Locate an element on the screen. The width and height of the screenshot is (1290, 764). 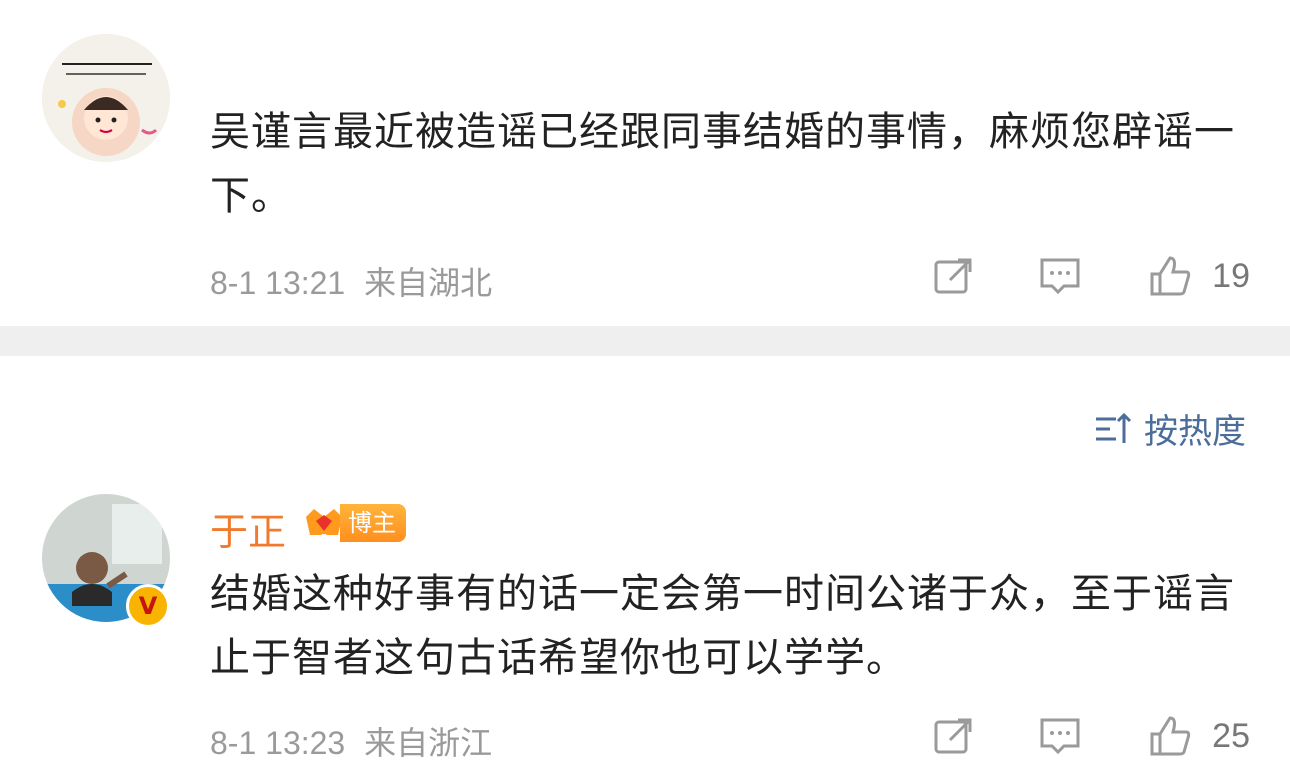
blogger-badge: 7 博主 is located at coordinates (354, 523).